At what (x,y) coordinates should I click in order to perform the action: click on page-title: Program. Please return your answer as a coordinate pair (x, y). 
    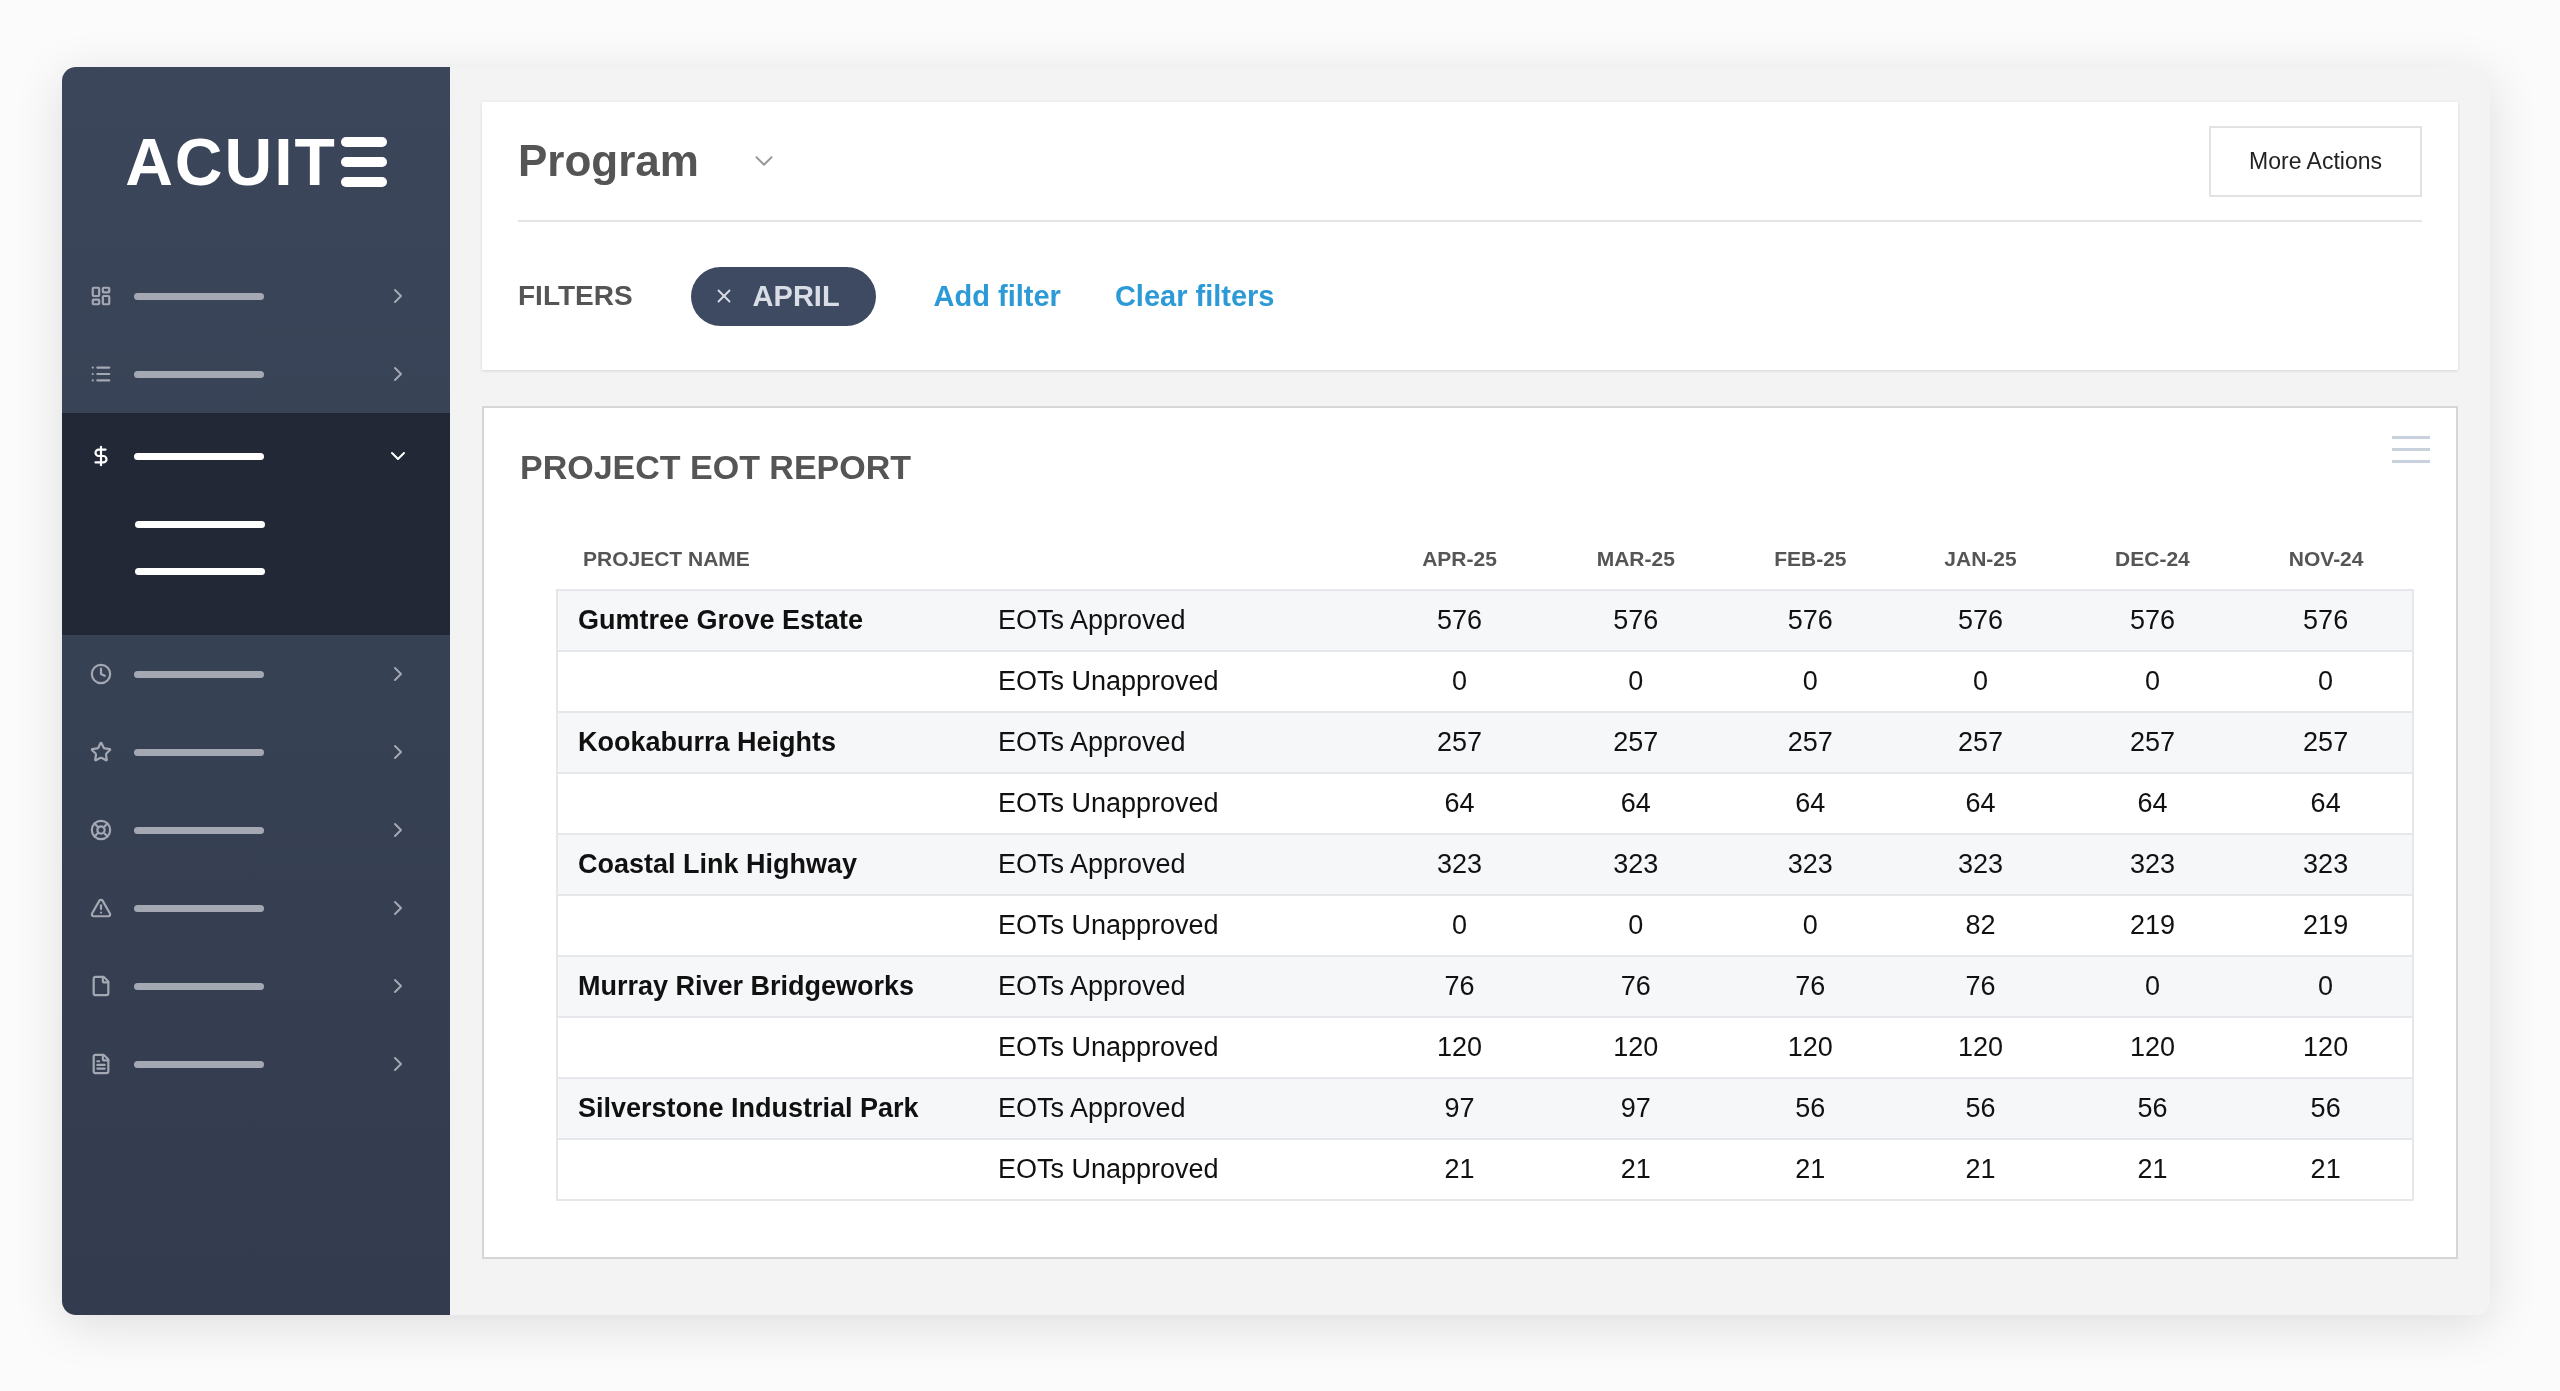
    Looking at the image, I should click on (608, 161).